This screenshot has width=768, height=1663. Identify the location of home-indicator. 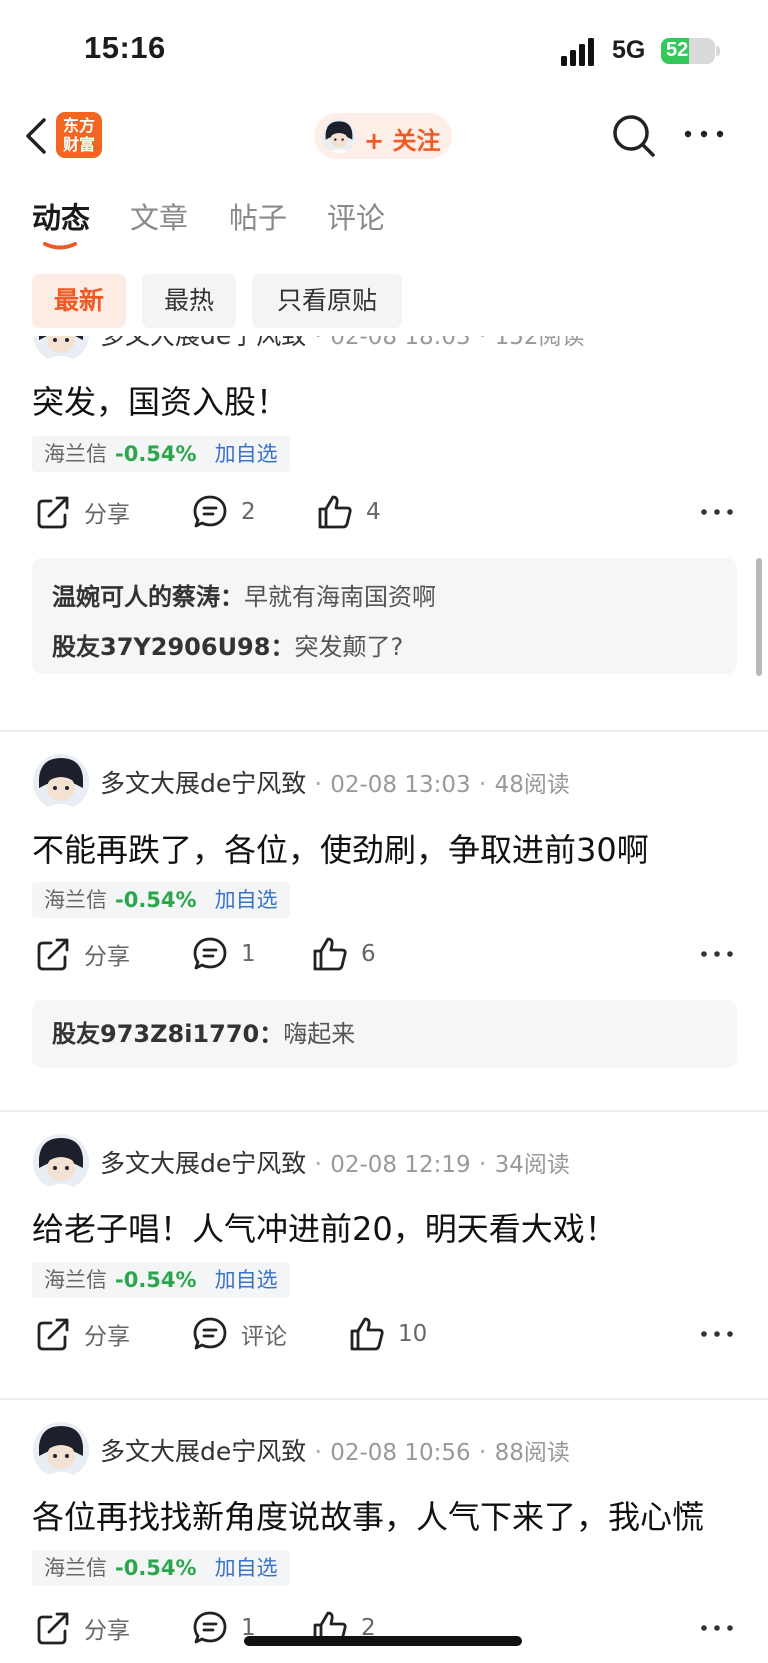
(383, 1641).